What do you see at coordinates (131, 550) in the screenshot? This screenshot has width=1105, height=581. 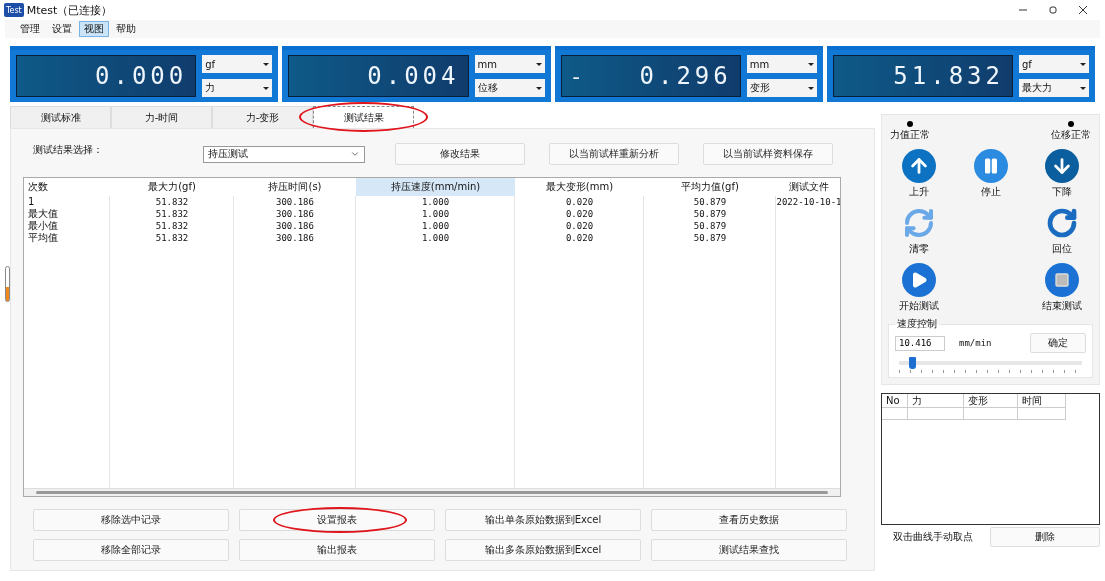 I see `action-button: 移除全部记录` at bounding box center [131, 550].